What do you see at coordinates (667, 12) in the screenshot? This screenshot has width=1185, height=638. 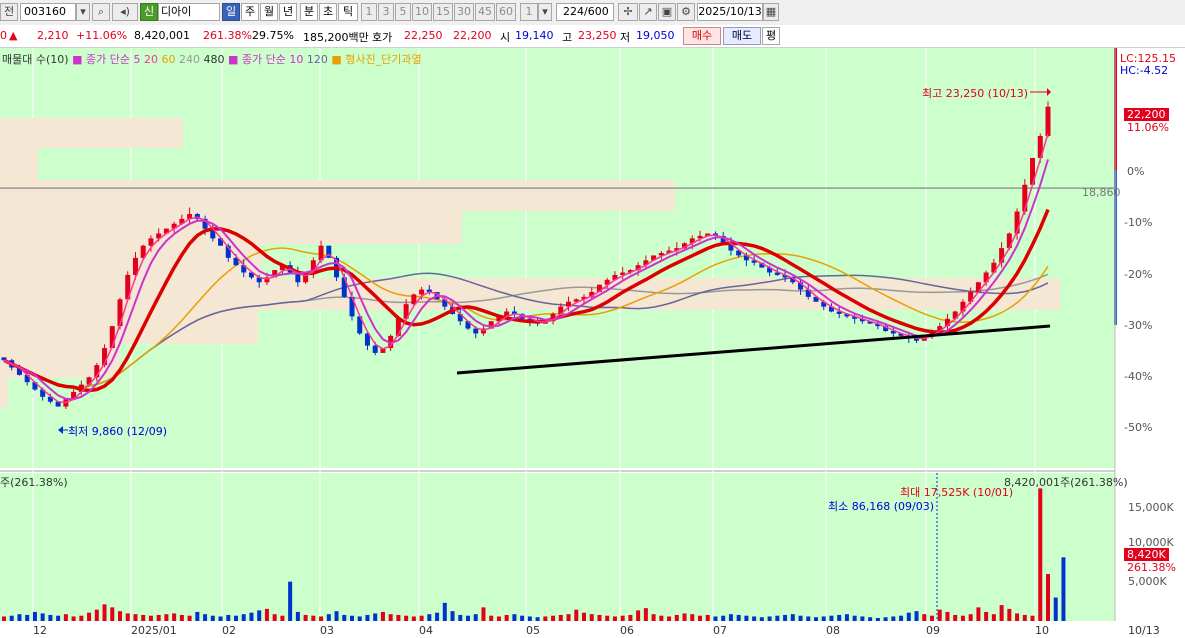 I see `save-icon: ▣` at bounding box center [667, 12].